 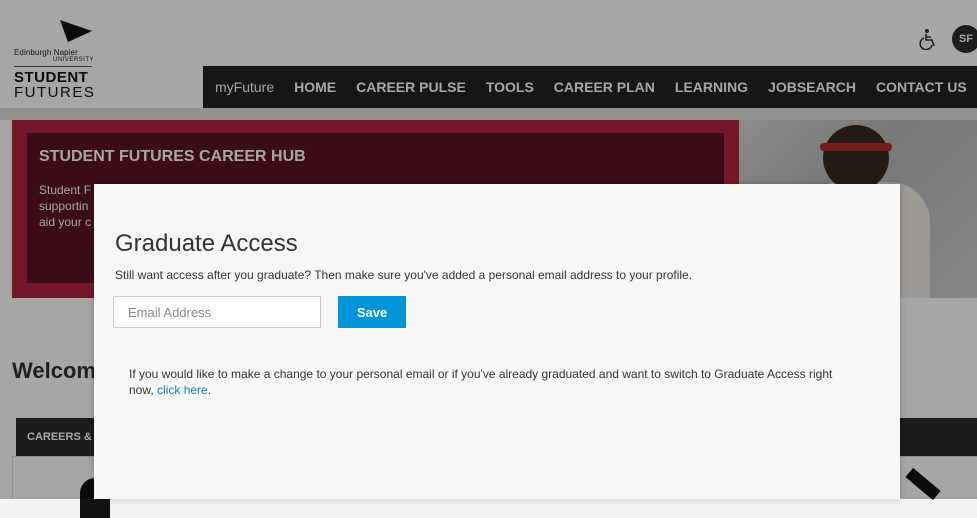 What do you see at coordinates (182, 390) in the screenshot?
I see `click-here-link: click here` at bounding box center [182, 390].